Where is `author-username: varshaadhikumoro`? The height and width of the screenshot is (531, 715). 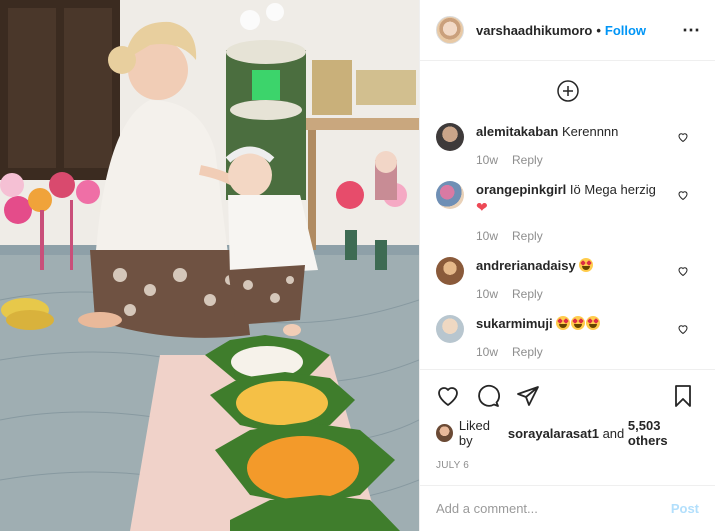
author-username: varshaadhikumoro is located at coordinates (534, 30).